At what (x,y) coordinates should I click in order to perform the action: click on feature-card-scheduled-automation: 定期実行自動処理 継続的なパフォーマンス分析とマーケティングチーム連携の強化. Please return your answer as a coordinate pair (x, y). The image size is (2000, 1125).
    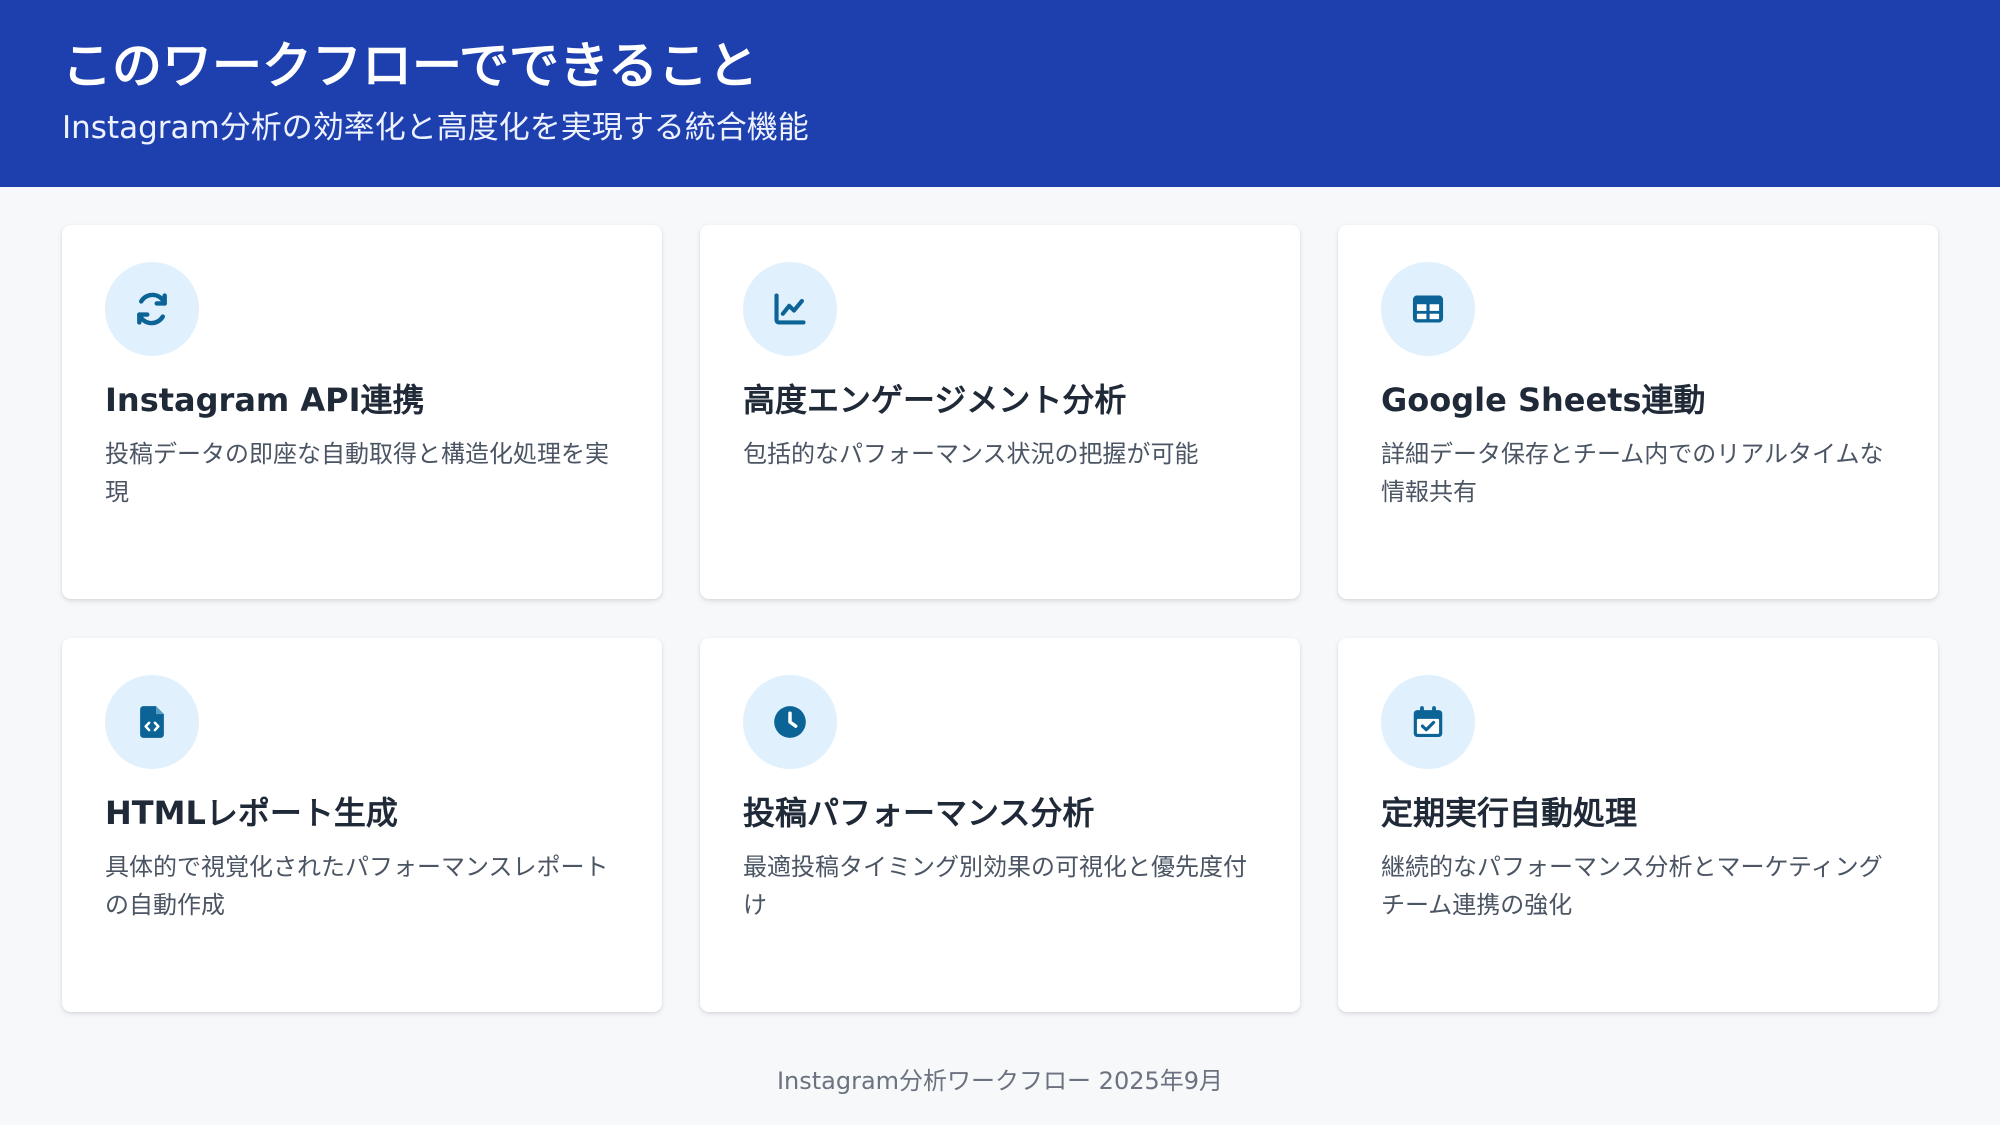
    Looking at the image, I should click on (1638, 825).